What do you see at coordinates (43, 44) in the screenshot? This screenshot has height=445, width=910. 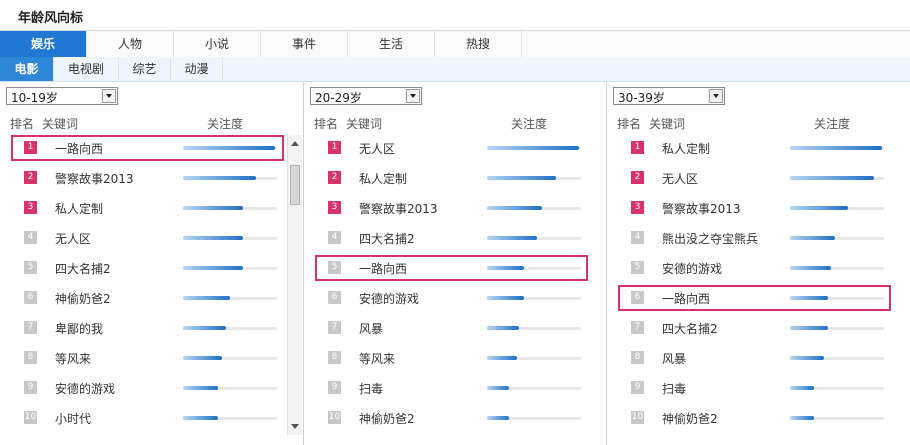 I see `tab-ent: 娱乐` at bounding box center [43, 44].